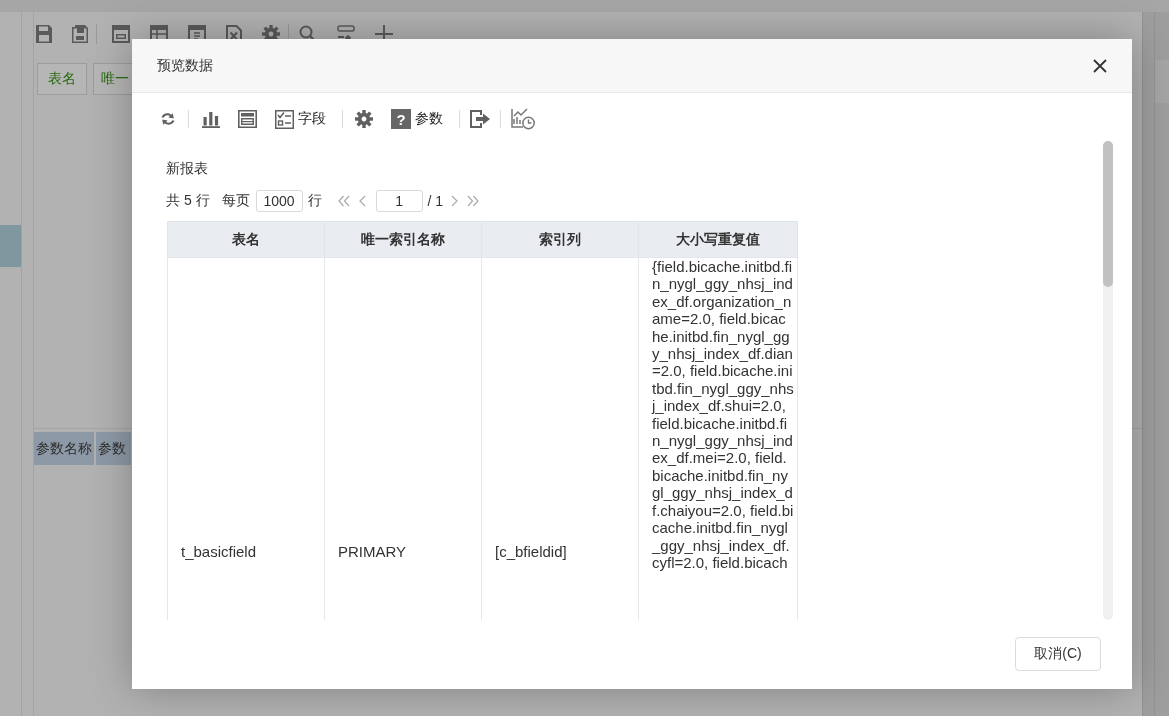 This screenshot has width=1169, height=716. Describe the element at coordinates (417, 119) in the screenshot. I see `parameters-button: ? 参数` at that location.